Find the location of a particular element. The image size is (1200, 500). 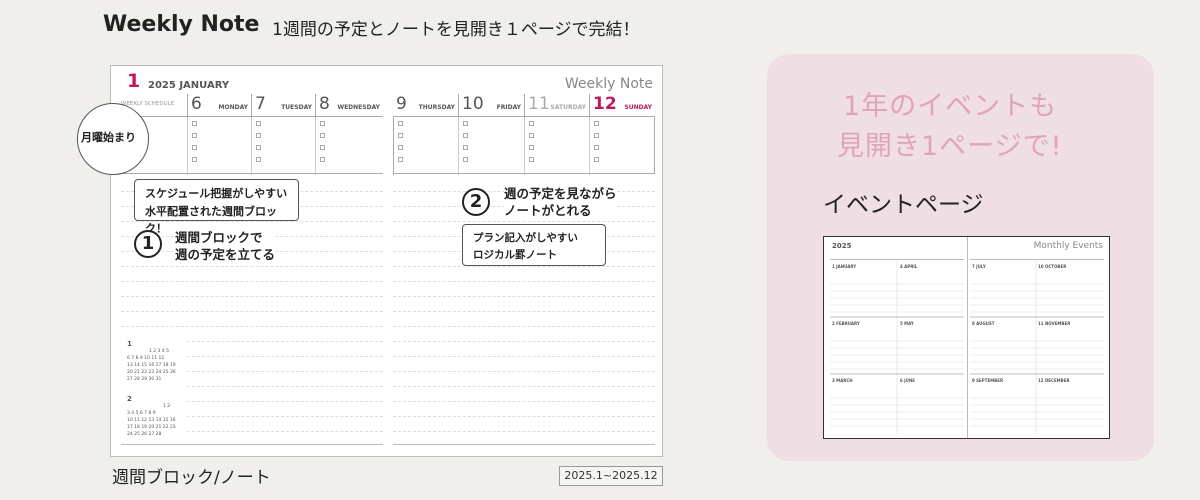

month-number: 1 is located at coordinates (134, 81).